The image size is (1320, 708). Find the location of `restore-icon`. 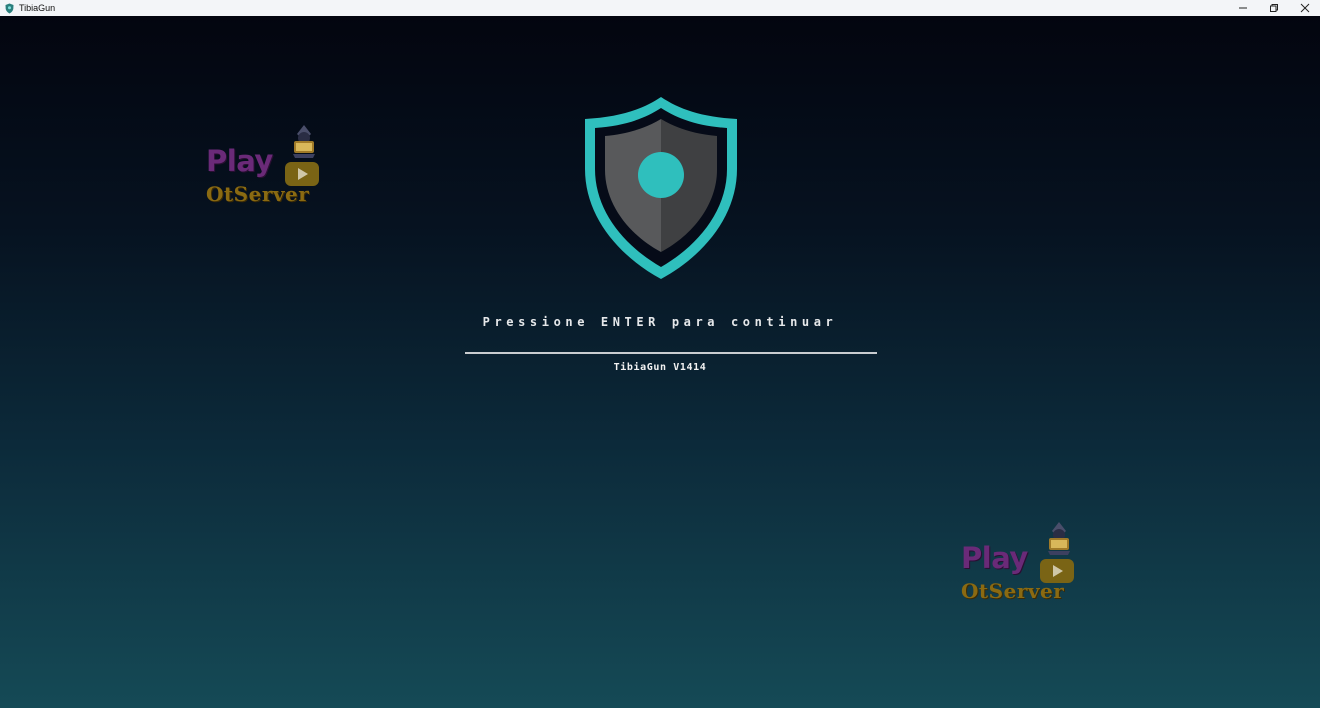

restore-icon is located at coordinates (1273, 8).